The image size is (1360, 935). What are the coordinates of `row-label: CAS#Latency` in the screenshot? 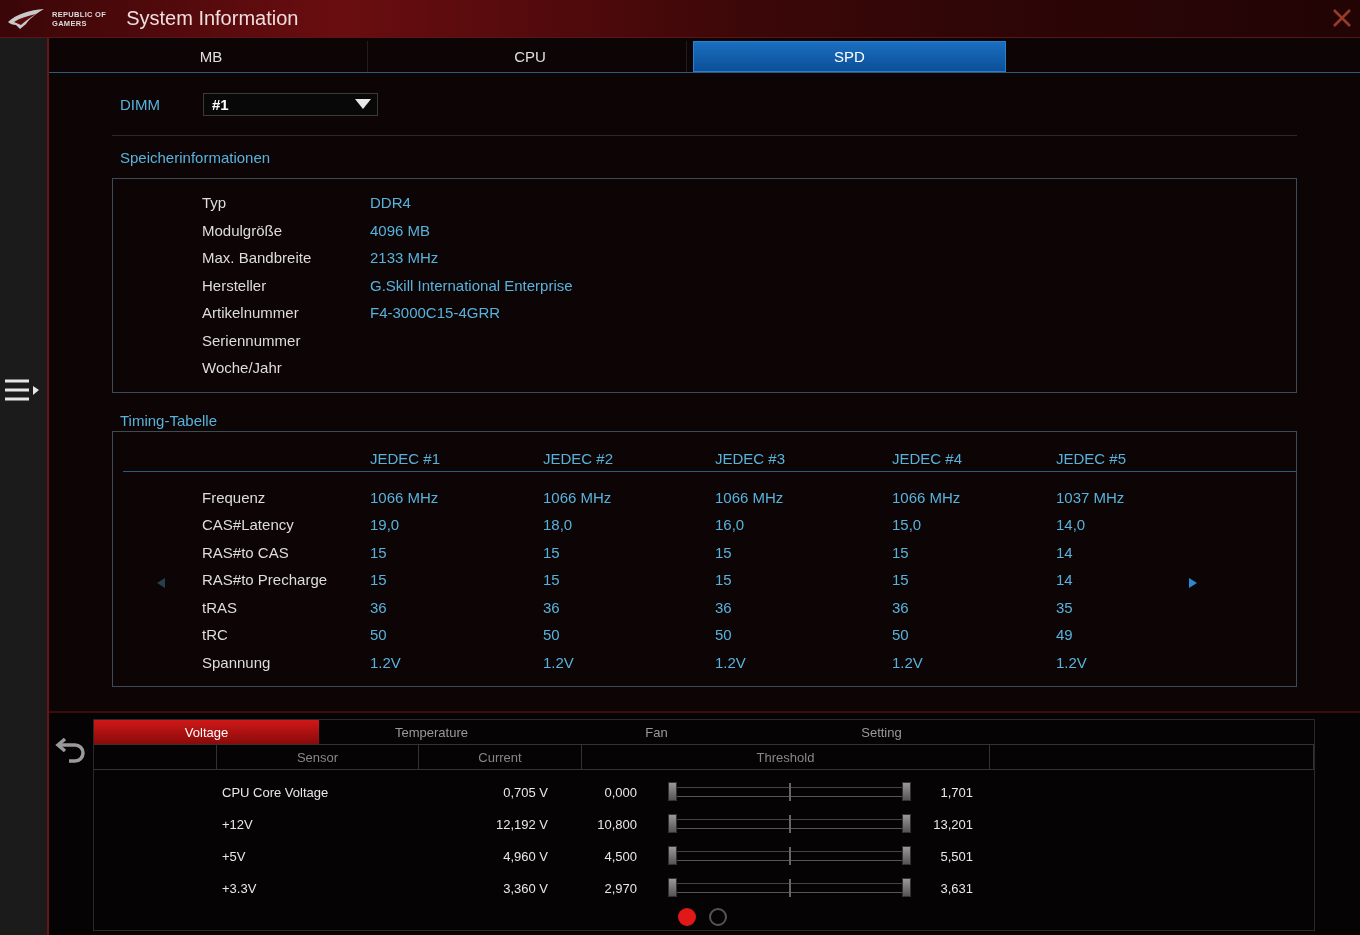 It's located at (248, 525).